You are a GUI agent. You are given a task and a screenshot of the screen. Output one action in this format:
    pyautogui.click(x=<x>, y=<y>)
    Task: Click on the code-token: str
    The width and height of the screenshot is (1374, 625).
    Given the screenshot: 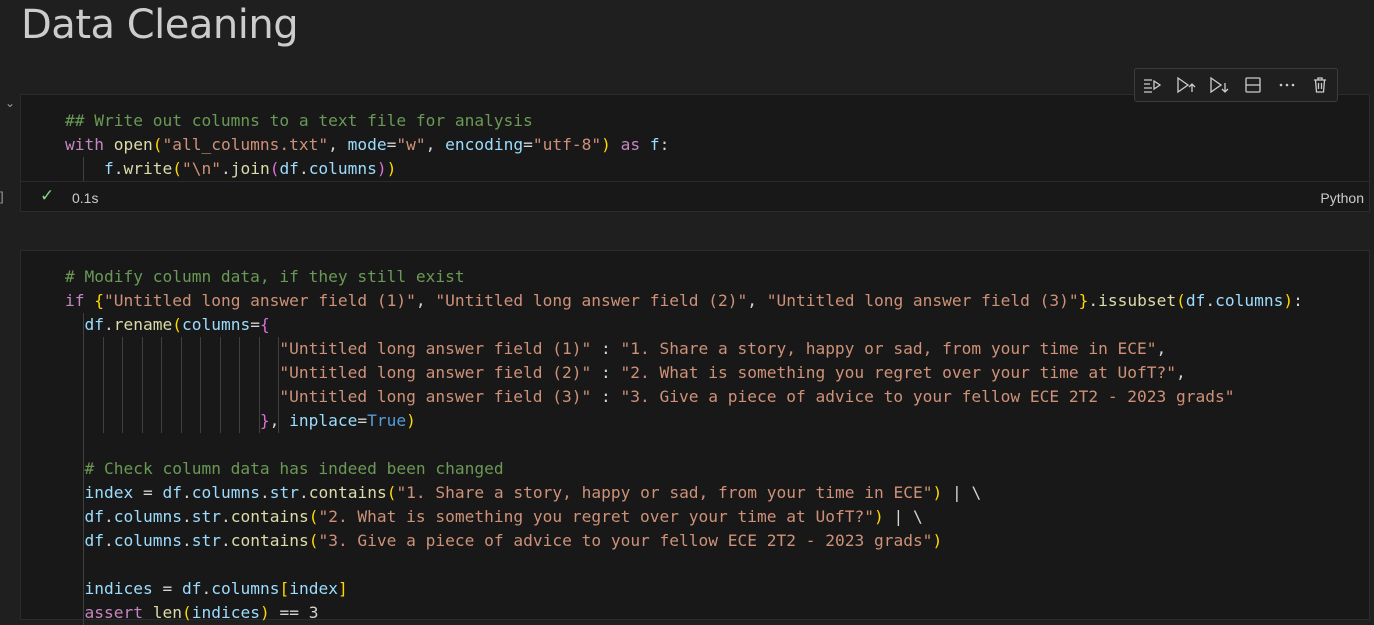 What is the action you would take?
    pyautogui.click(x=206, y=540)
    